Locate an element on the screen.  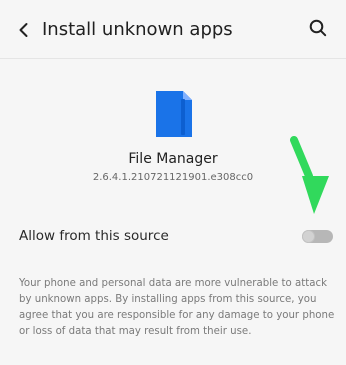
search-button is located at coordinates (318, 28).